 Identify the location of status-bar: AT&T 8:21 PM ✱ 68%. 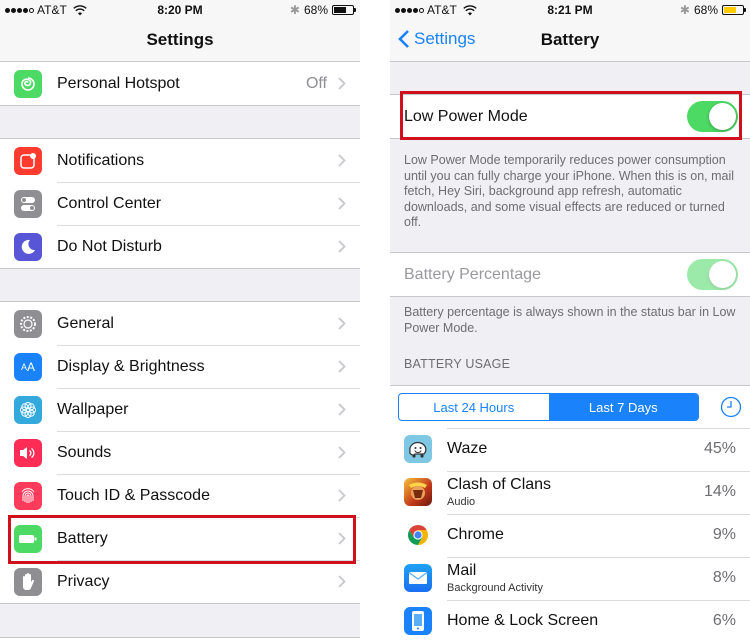
(570, 10).